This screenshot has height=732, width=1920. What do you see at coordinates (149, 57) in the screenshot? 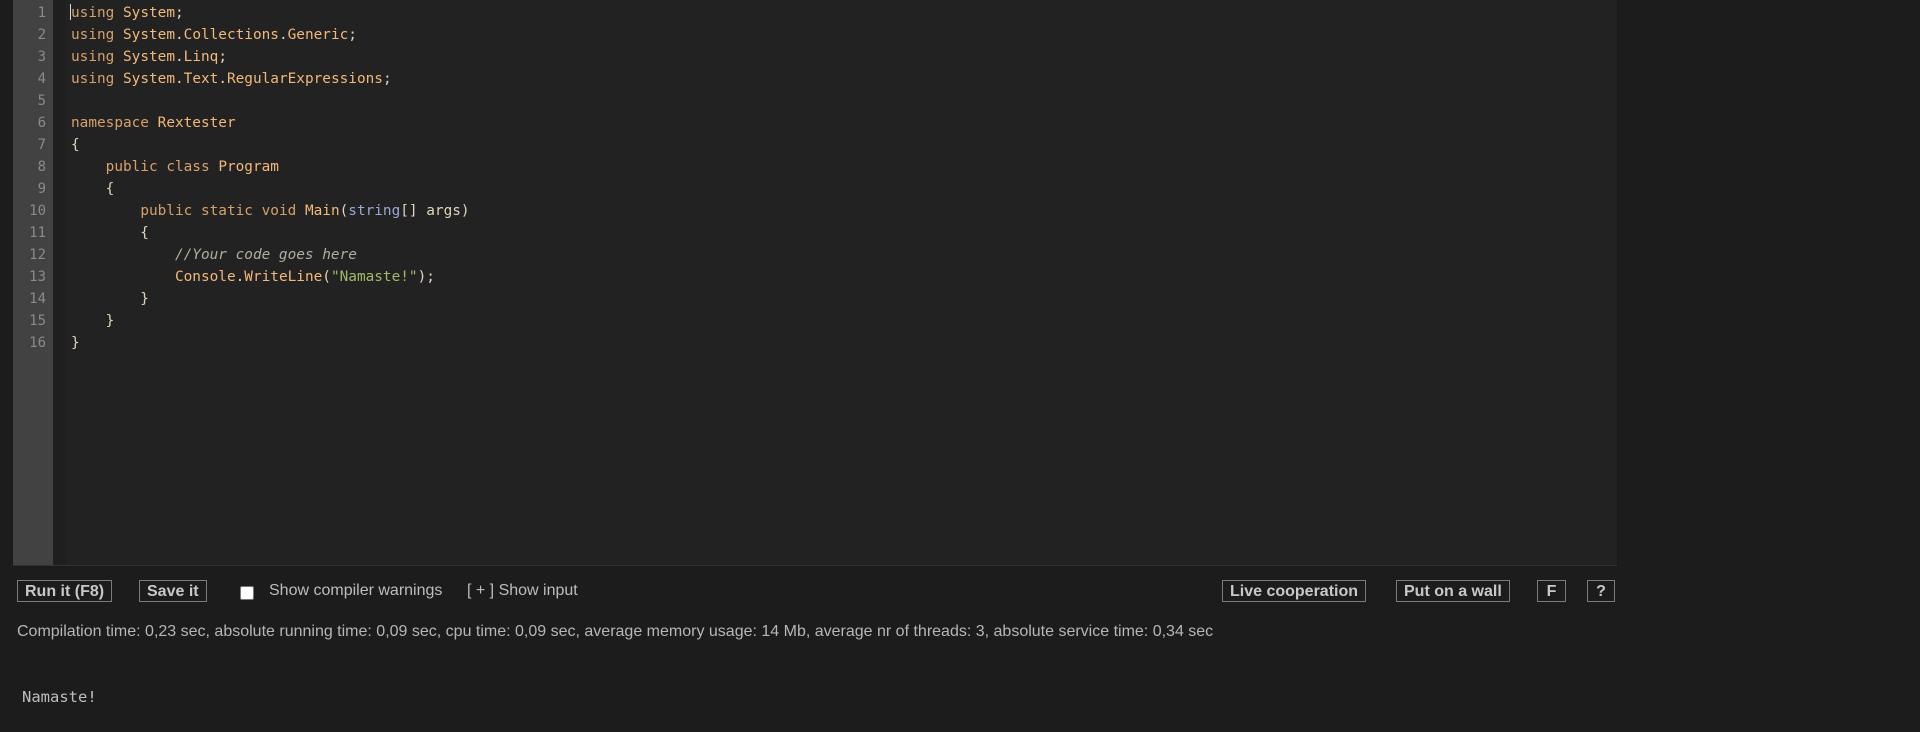
I see `code-line: using System.Linq;` at bounding box center [149, 57].